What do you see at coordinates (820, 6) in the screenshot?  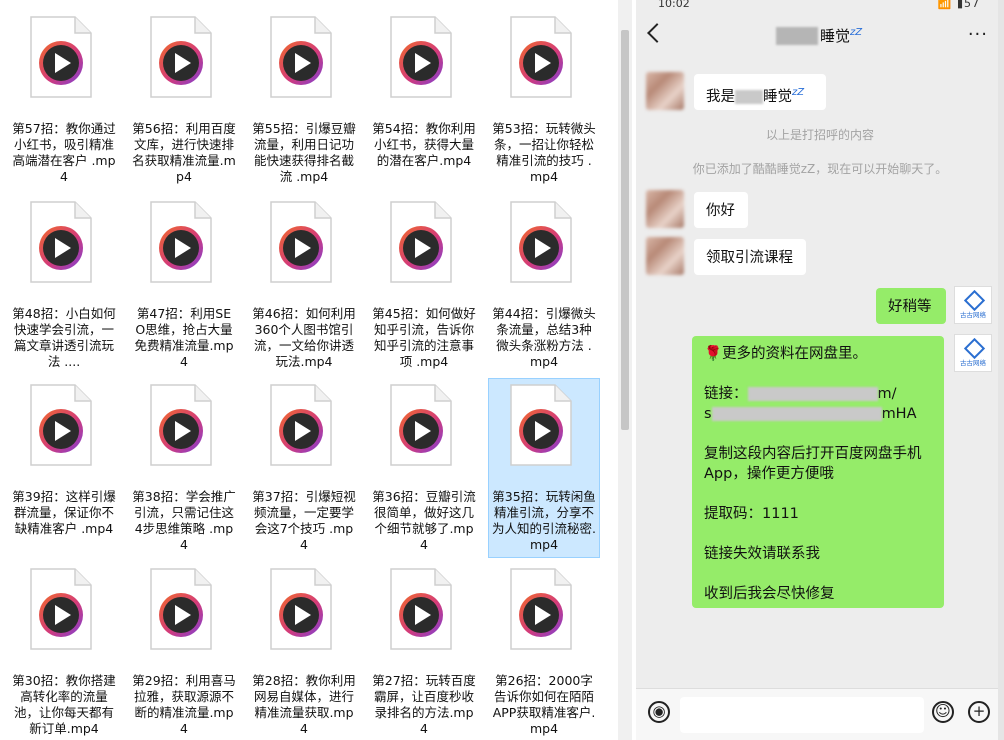 I see `status-bar: 10:02 📶 ▮57` at bounding box center [820, 6].